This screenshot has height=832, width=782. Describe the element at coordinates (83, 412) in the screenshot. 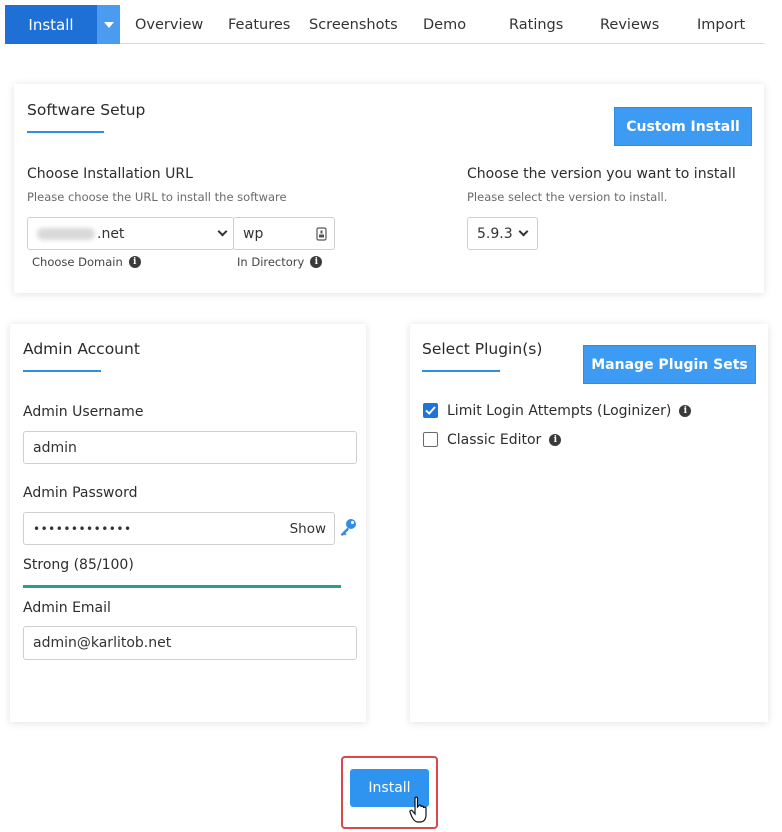

I see `admin-username-label: Admin Username` at that location.